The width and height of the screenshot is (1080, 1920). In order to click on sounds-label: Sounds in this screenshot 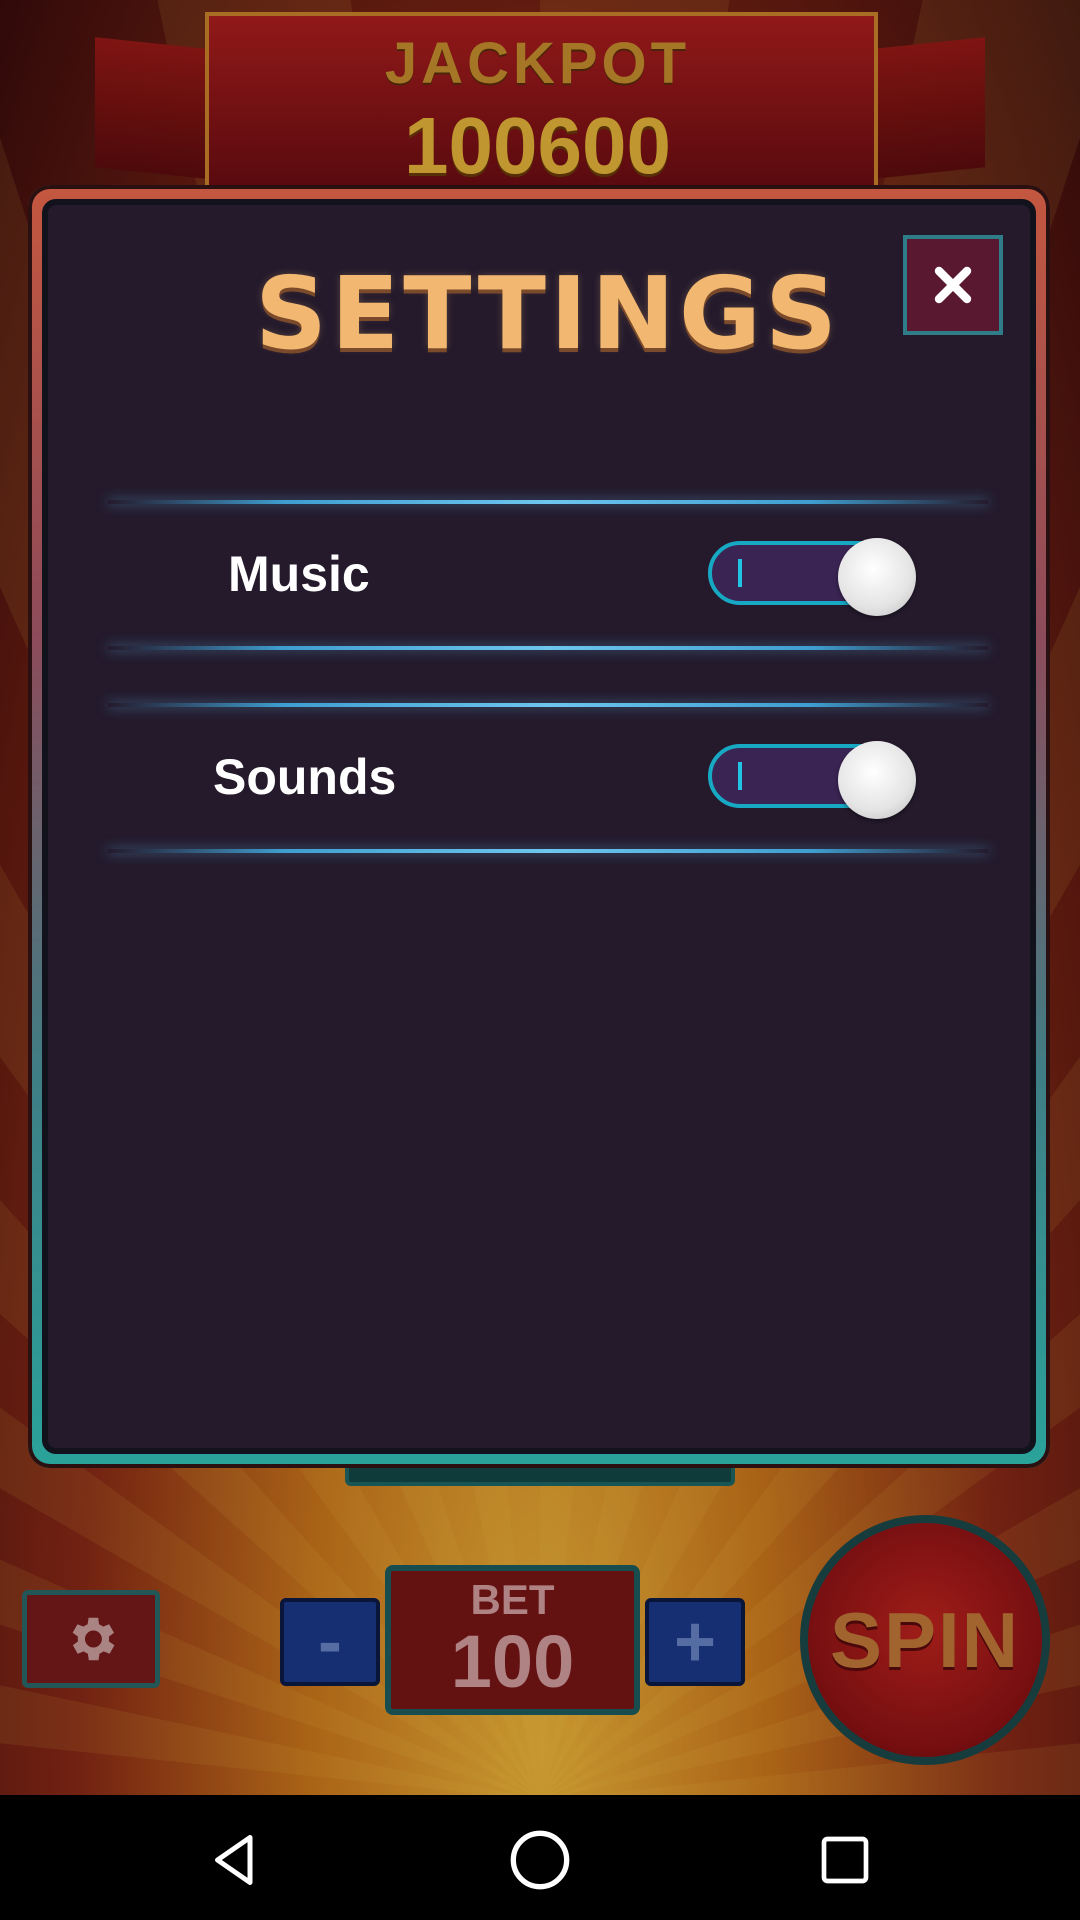, I will do `click(305, 777)`.